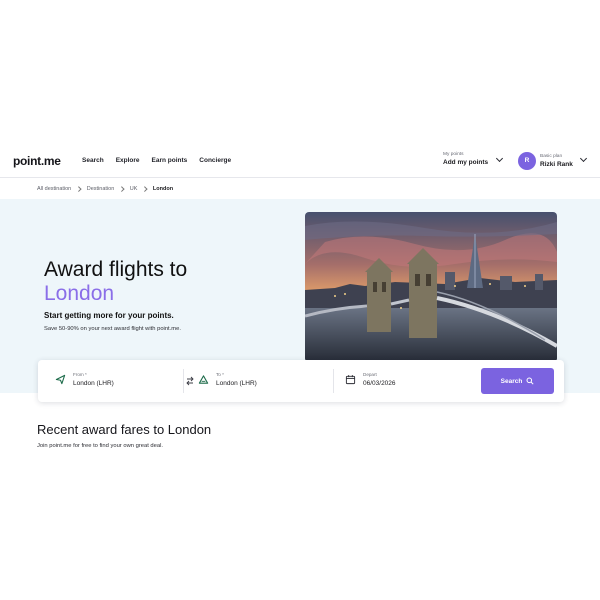 The width and height of the screenshot is (600, 600). I want to click on search-button-label: Search, so click(511, 381).